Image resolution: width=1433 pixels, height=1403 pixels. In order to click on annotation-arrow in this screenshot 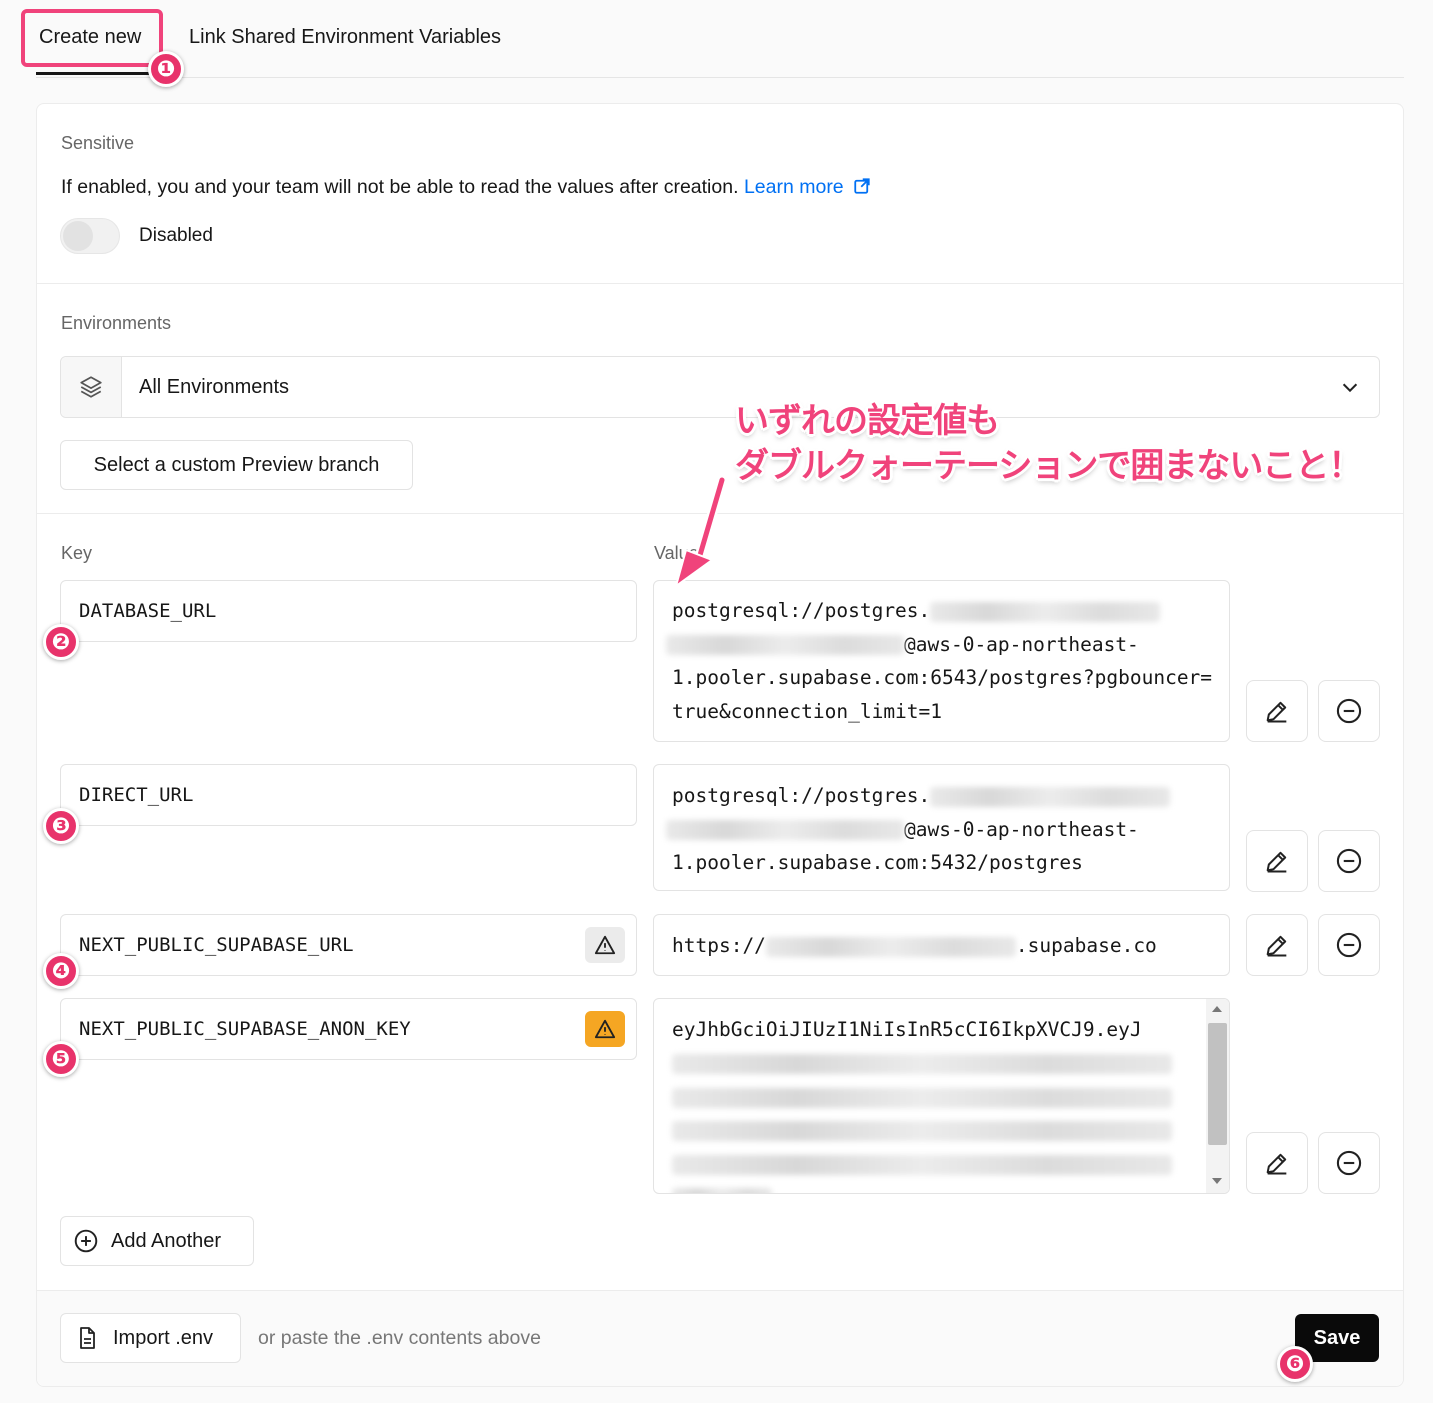, I will do `click(700, 532)`.